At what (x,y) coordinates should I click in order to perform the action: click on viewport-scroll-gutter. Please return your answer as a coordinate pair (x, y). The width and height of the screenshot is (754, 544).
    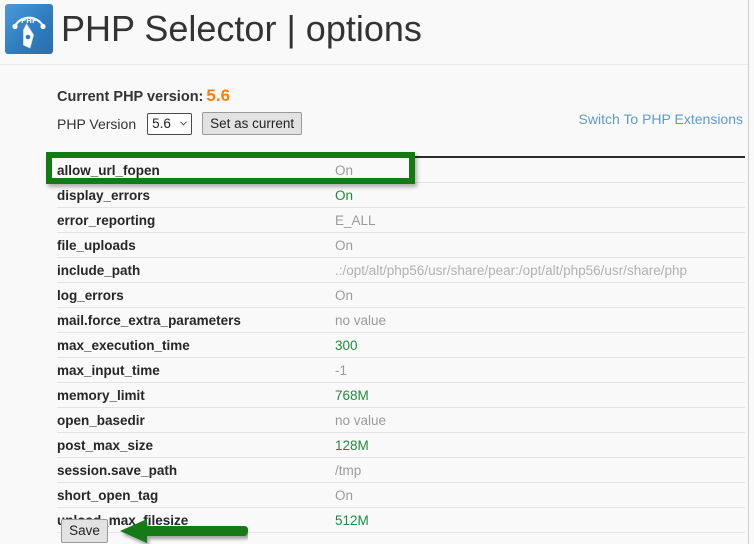
    Looking at the image, I should click on (751, 272).